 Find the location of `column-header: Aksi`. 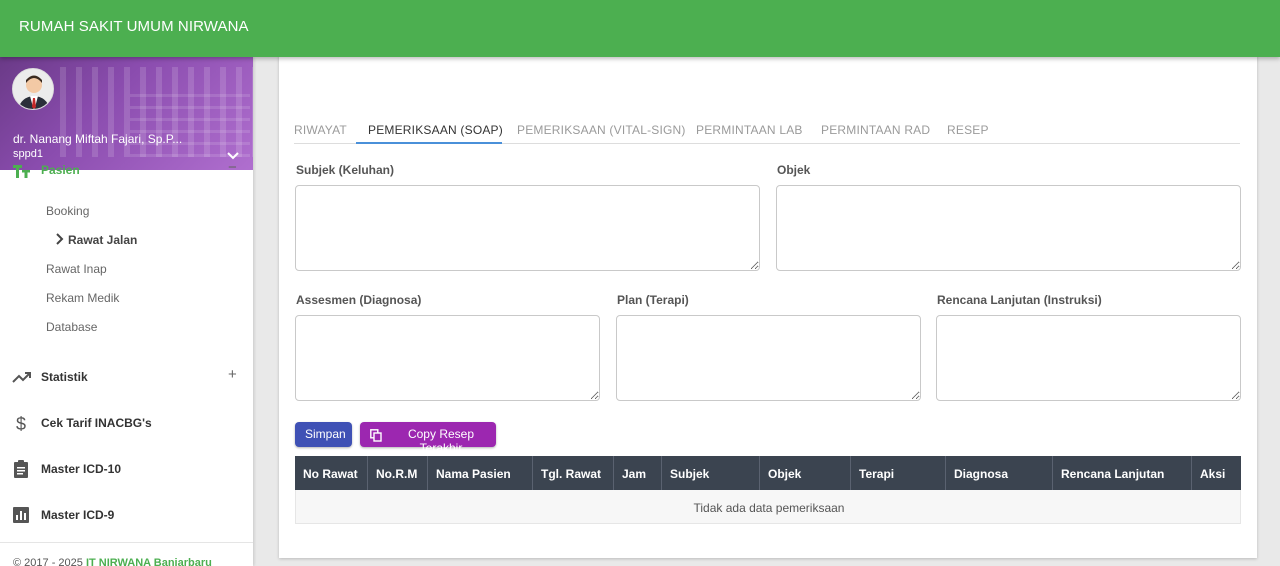

column-header: Aksi is located at coordinates (1216, 473).